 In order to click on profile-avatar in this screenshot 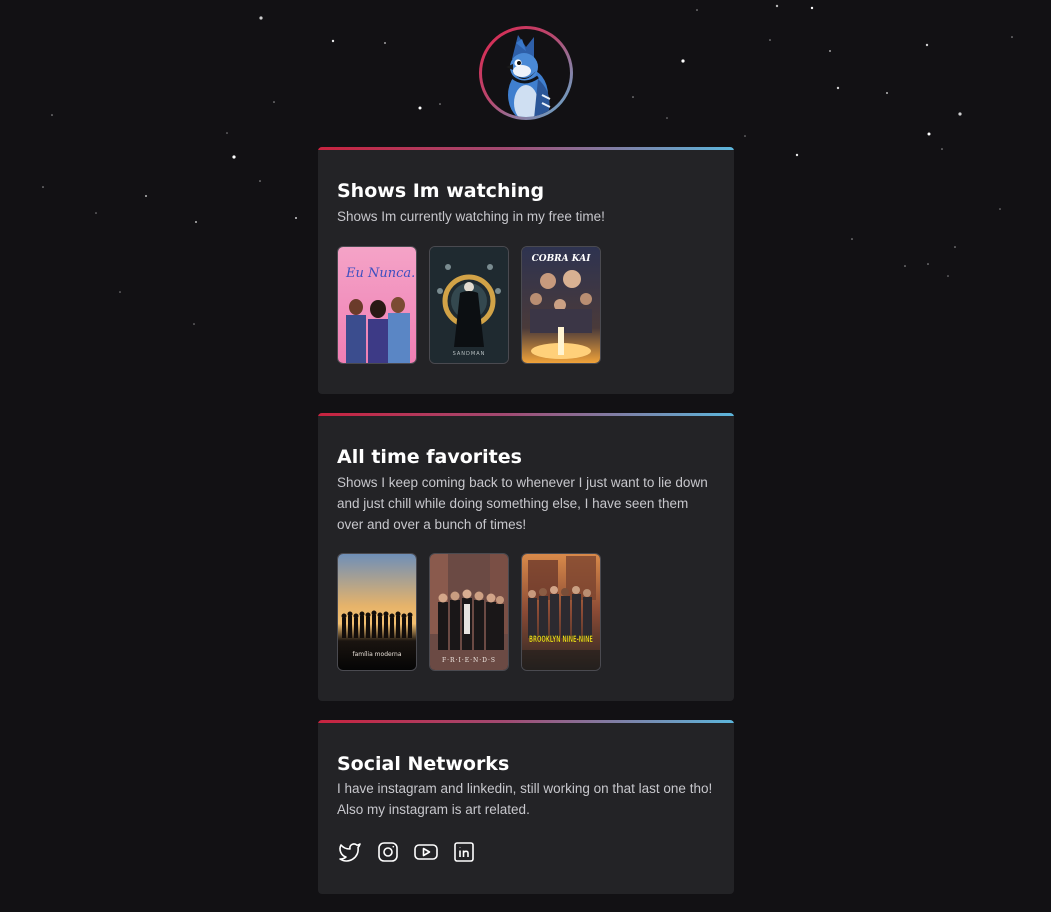, I will do `click(526, 73)`.